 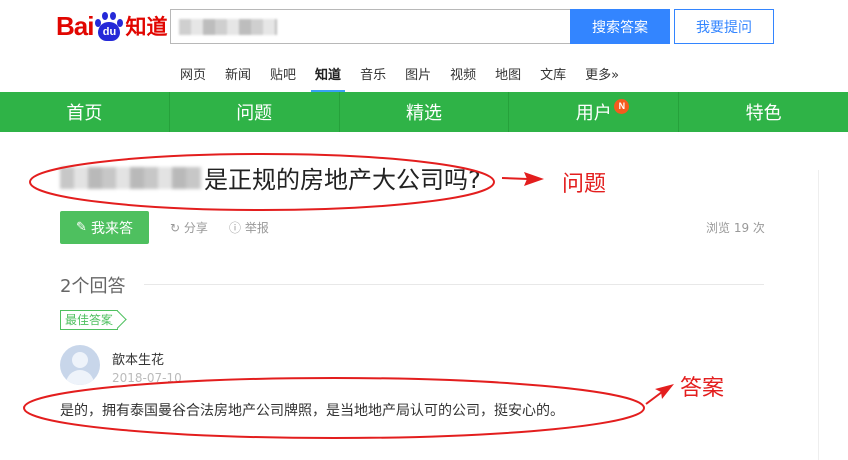 What do you see at coordinates (89, 320) in the screenshot?
I see `best-answer-tag: 最佳答案` at bounding box center [89, 320].